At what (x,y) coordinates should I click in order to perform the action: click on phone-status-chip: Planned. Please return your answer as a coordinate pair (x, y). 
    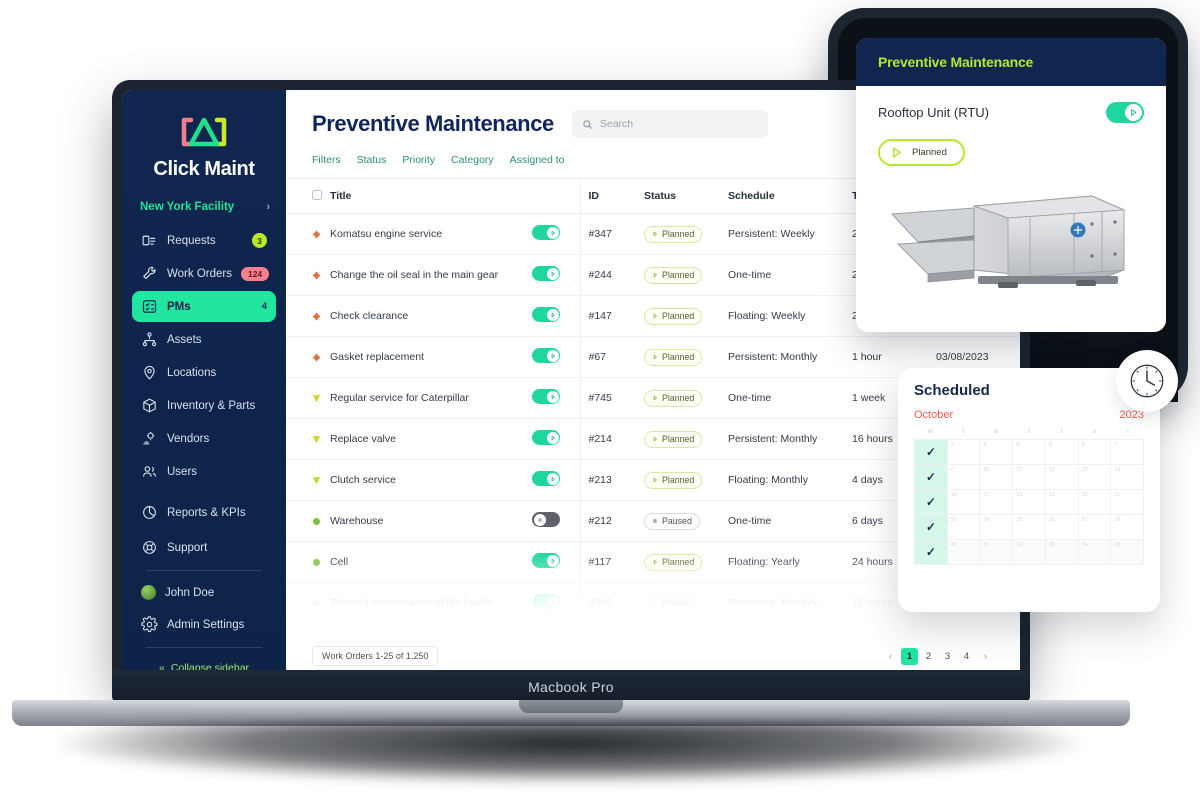
    Looking at the image, I should click on (921, 152).